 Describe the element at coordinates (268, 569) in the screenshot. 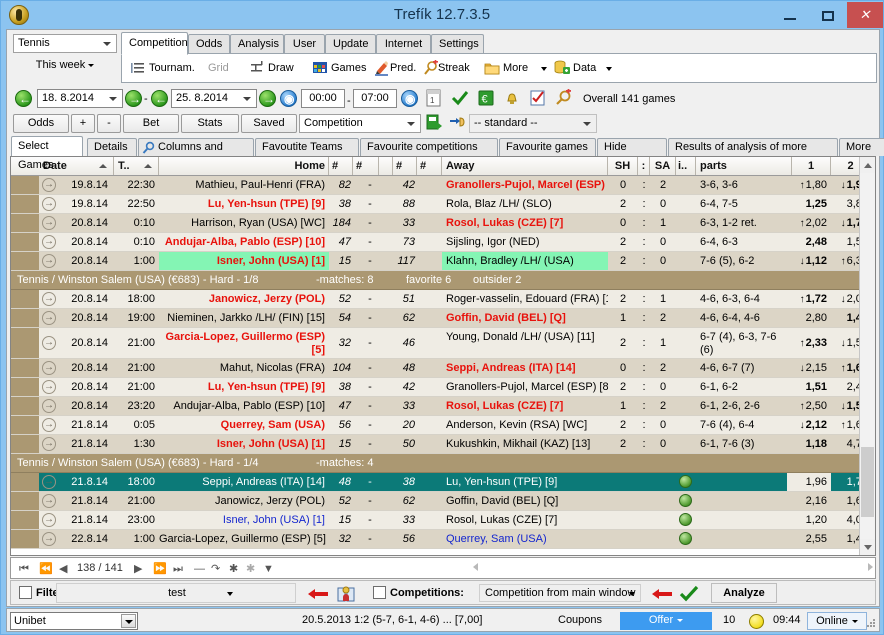

I see `filter-records-button: ▼` at that location.